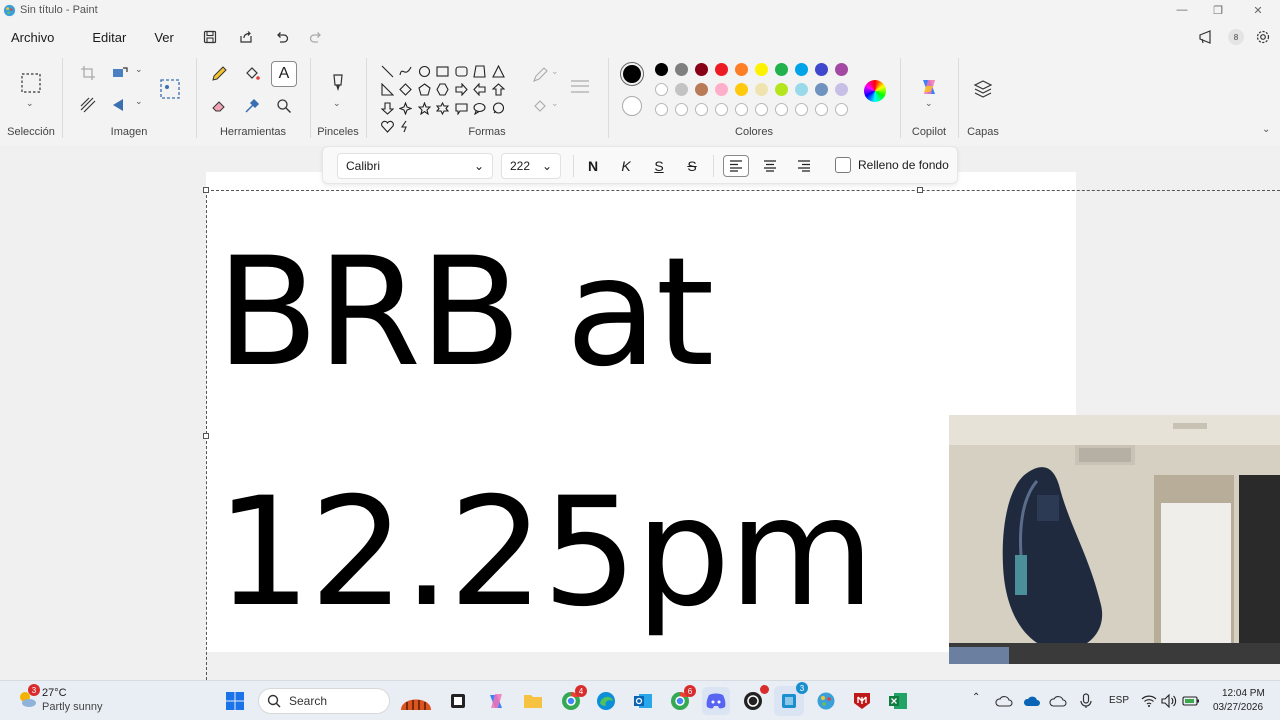  Describe the element at coordinates (1032, 701) in the screenshot. I see `onedrive-sync-icon` at that location.